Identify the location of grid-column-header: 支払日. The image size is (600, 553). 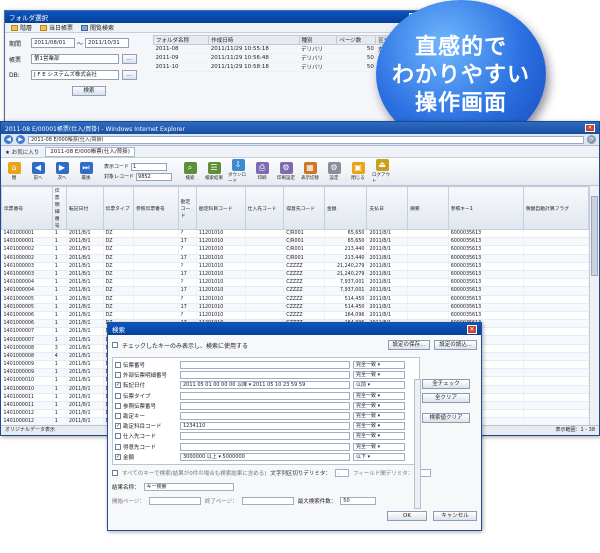
(387, 208).